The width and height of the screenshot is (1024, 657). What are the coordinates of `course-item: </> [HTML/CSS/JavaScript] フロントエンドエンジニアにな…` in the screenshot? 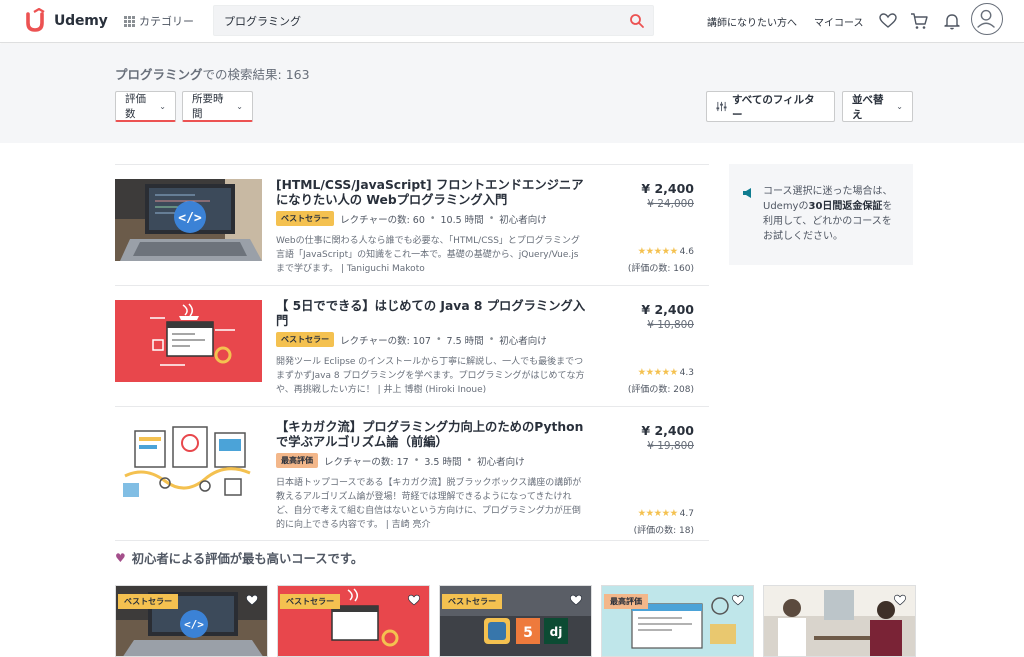 It's located at (412, 224).